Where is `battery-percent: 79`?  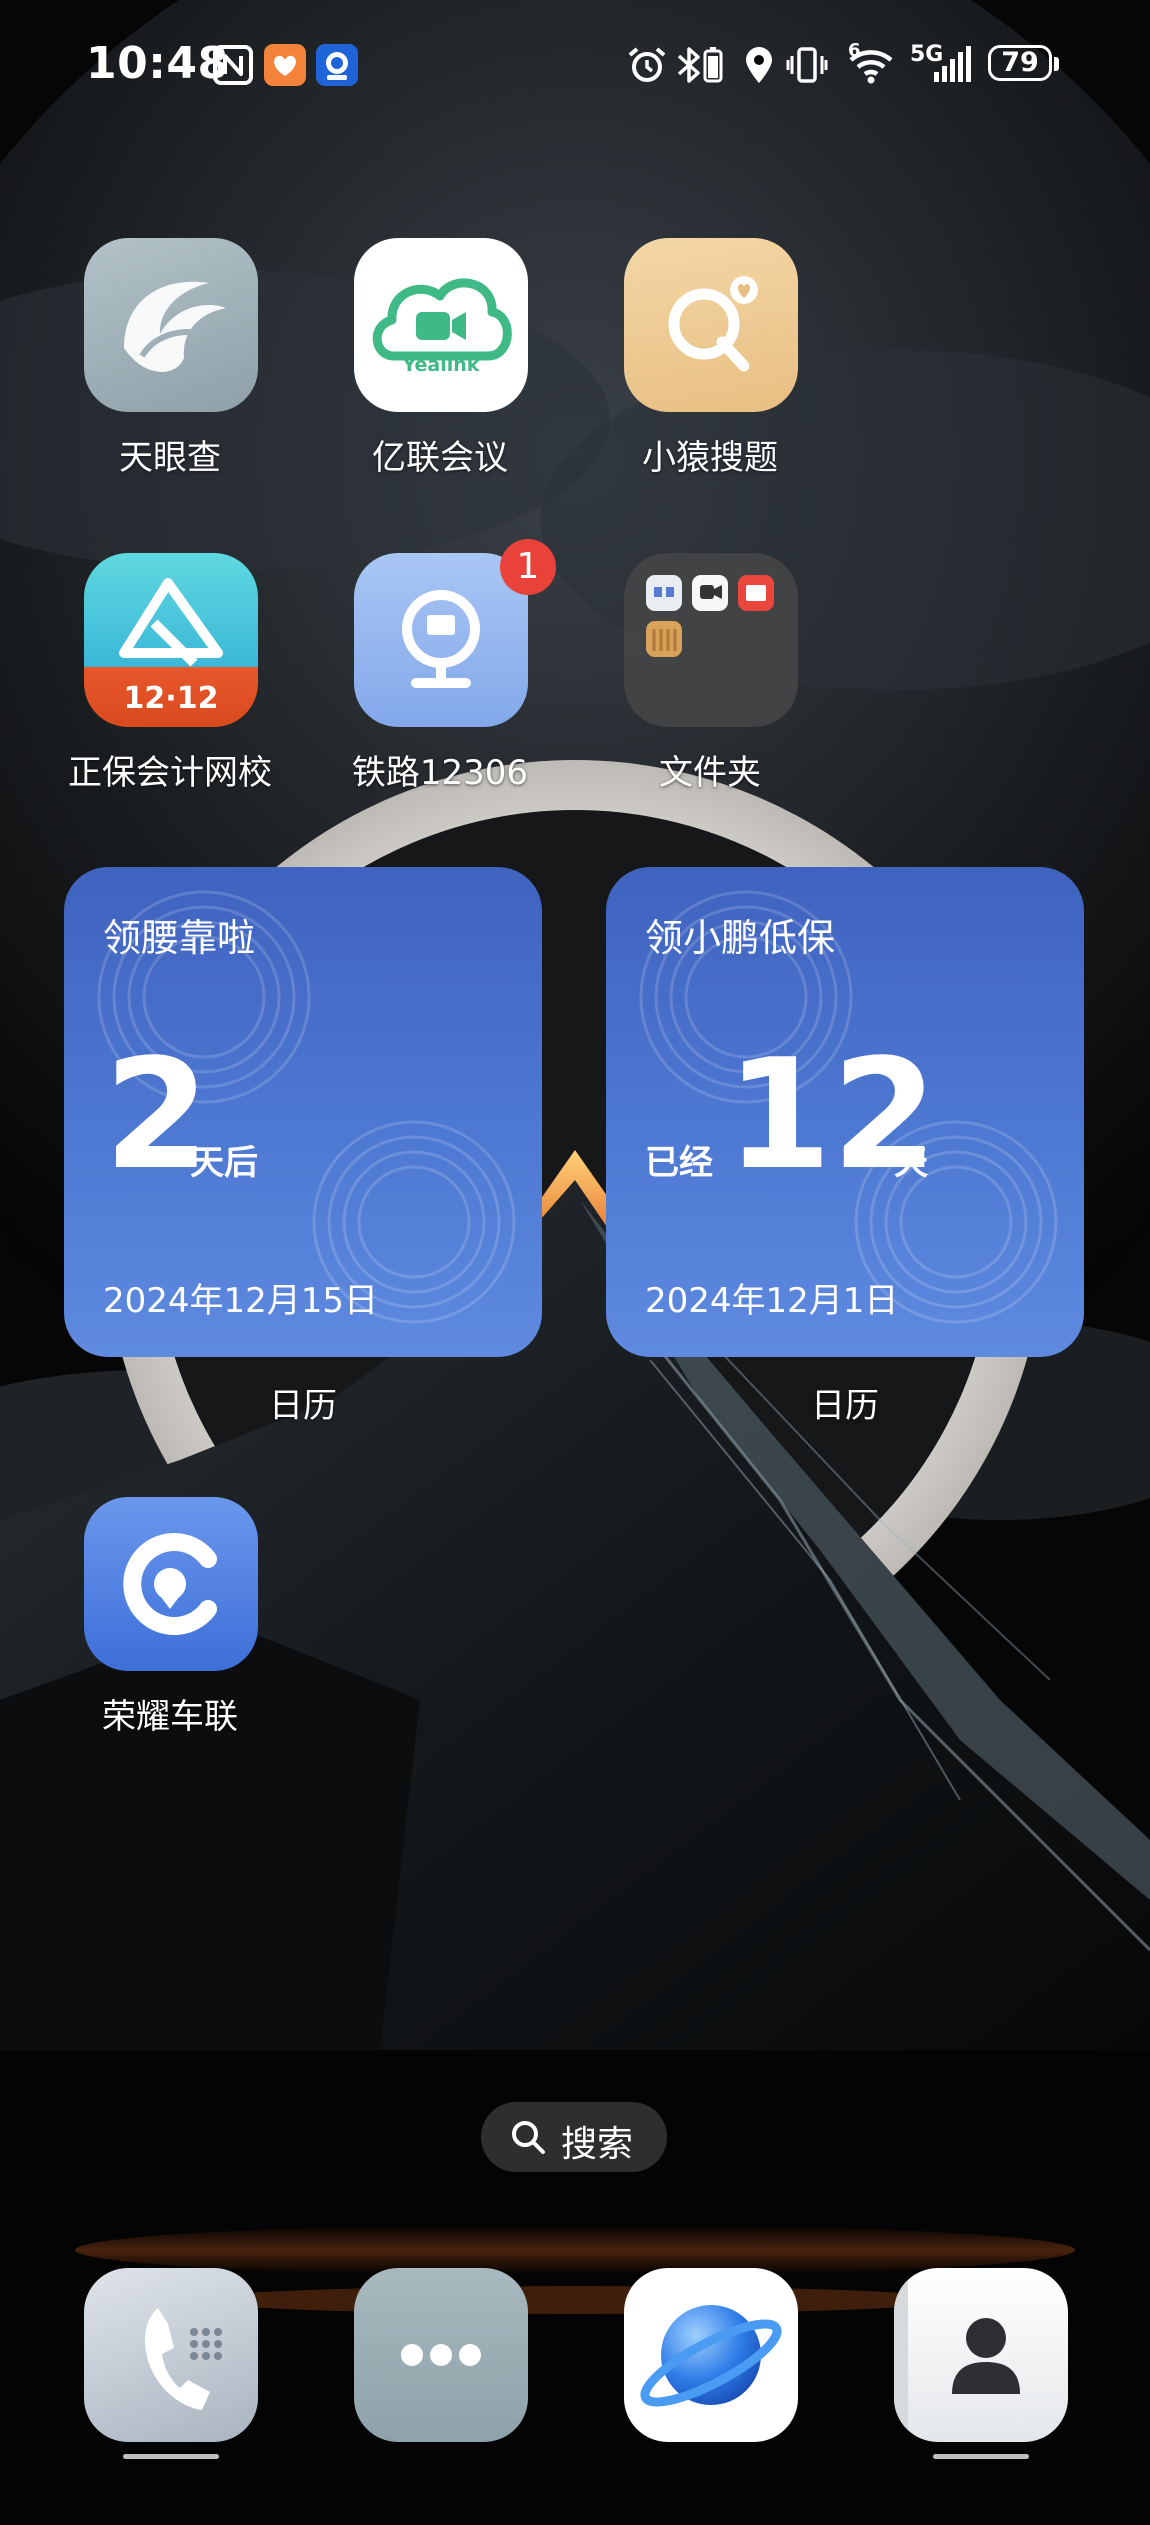
battery-percent: 79 is located at coordinates (1020, 62).